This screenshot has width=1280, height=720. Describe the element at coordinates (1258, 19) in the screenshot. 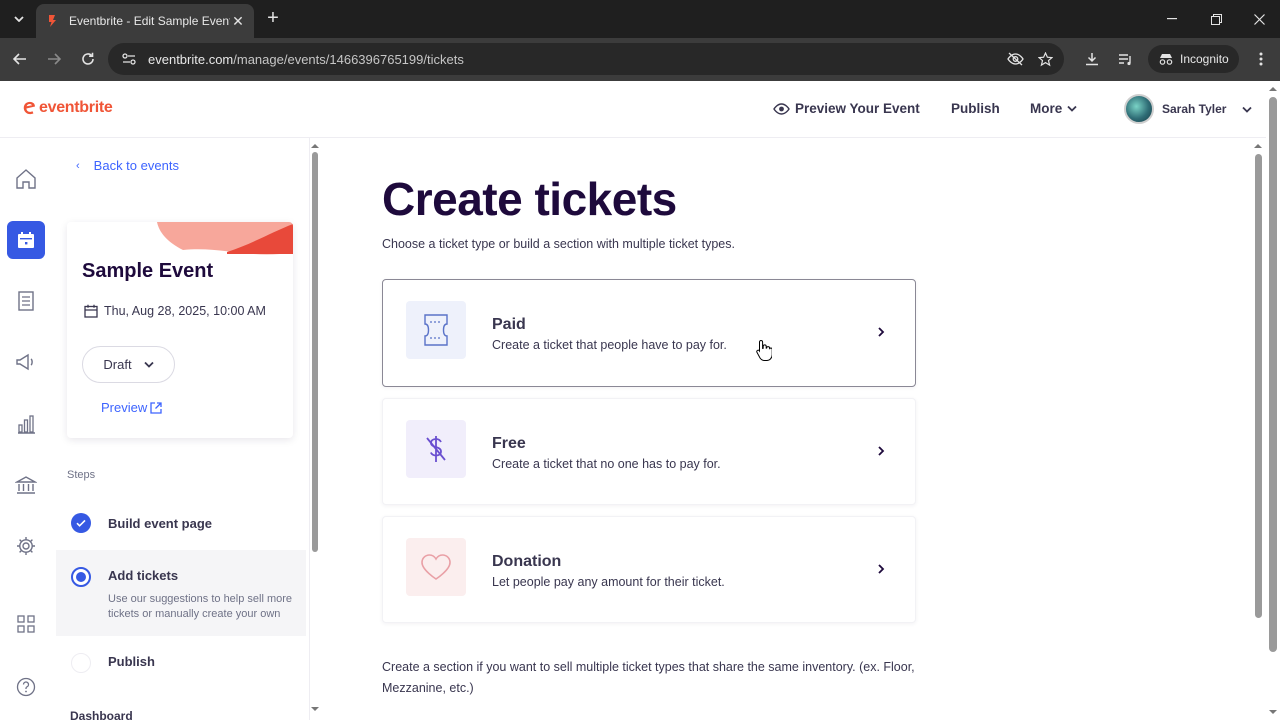

I see `close-window-icon` at that location.